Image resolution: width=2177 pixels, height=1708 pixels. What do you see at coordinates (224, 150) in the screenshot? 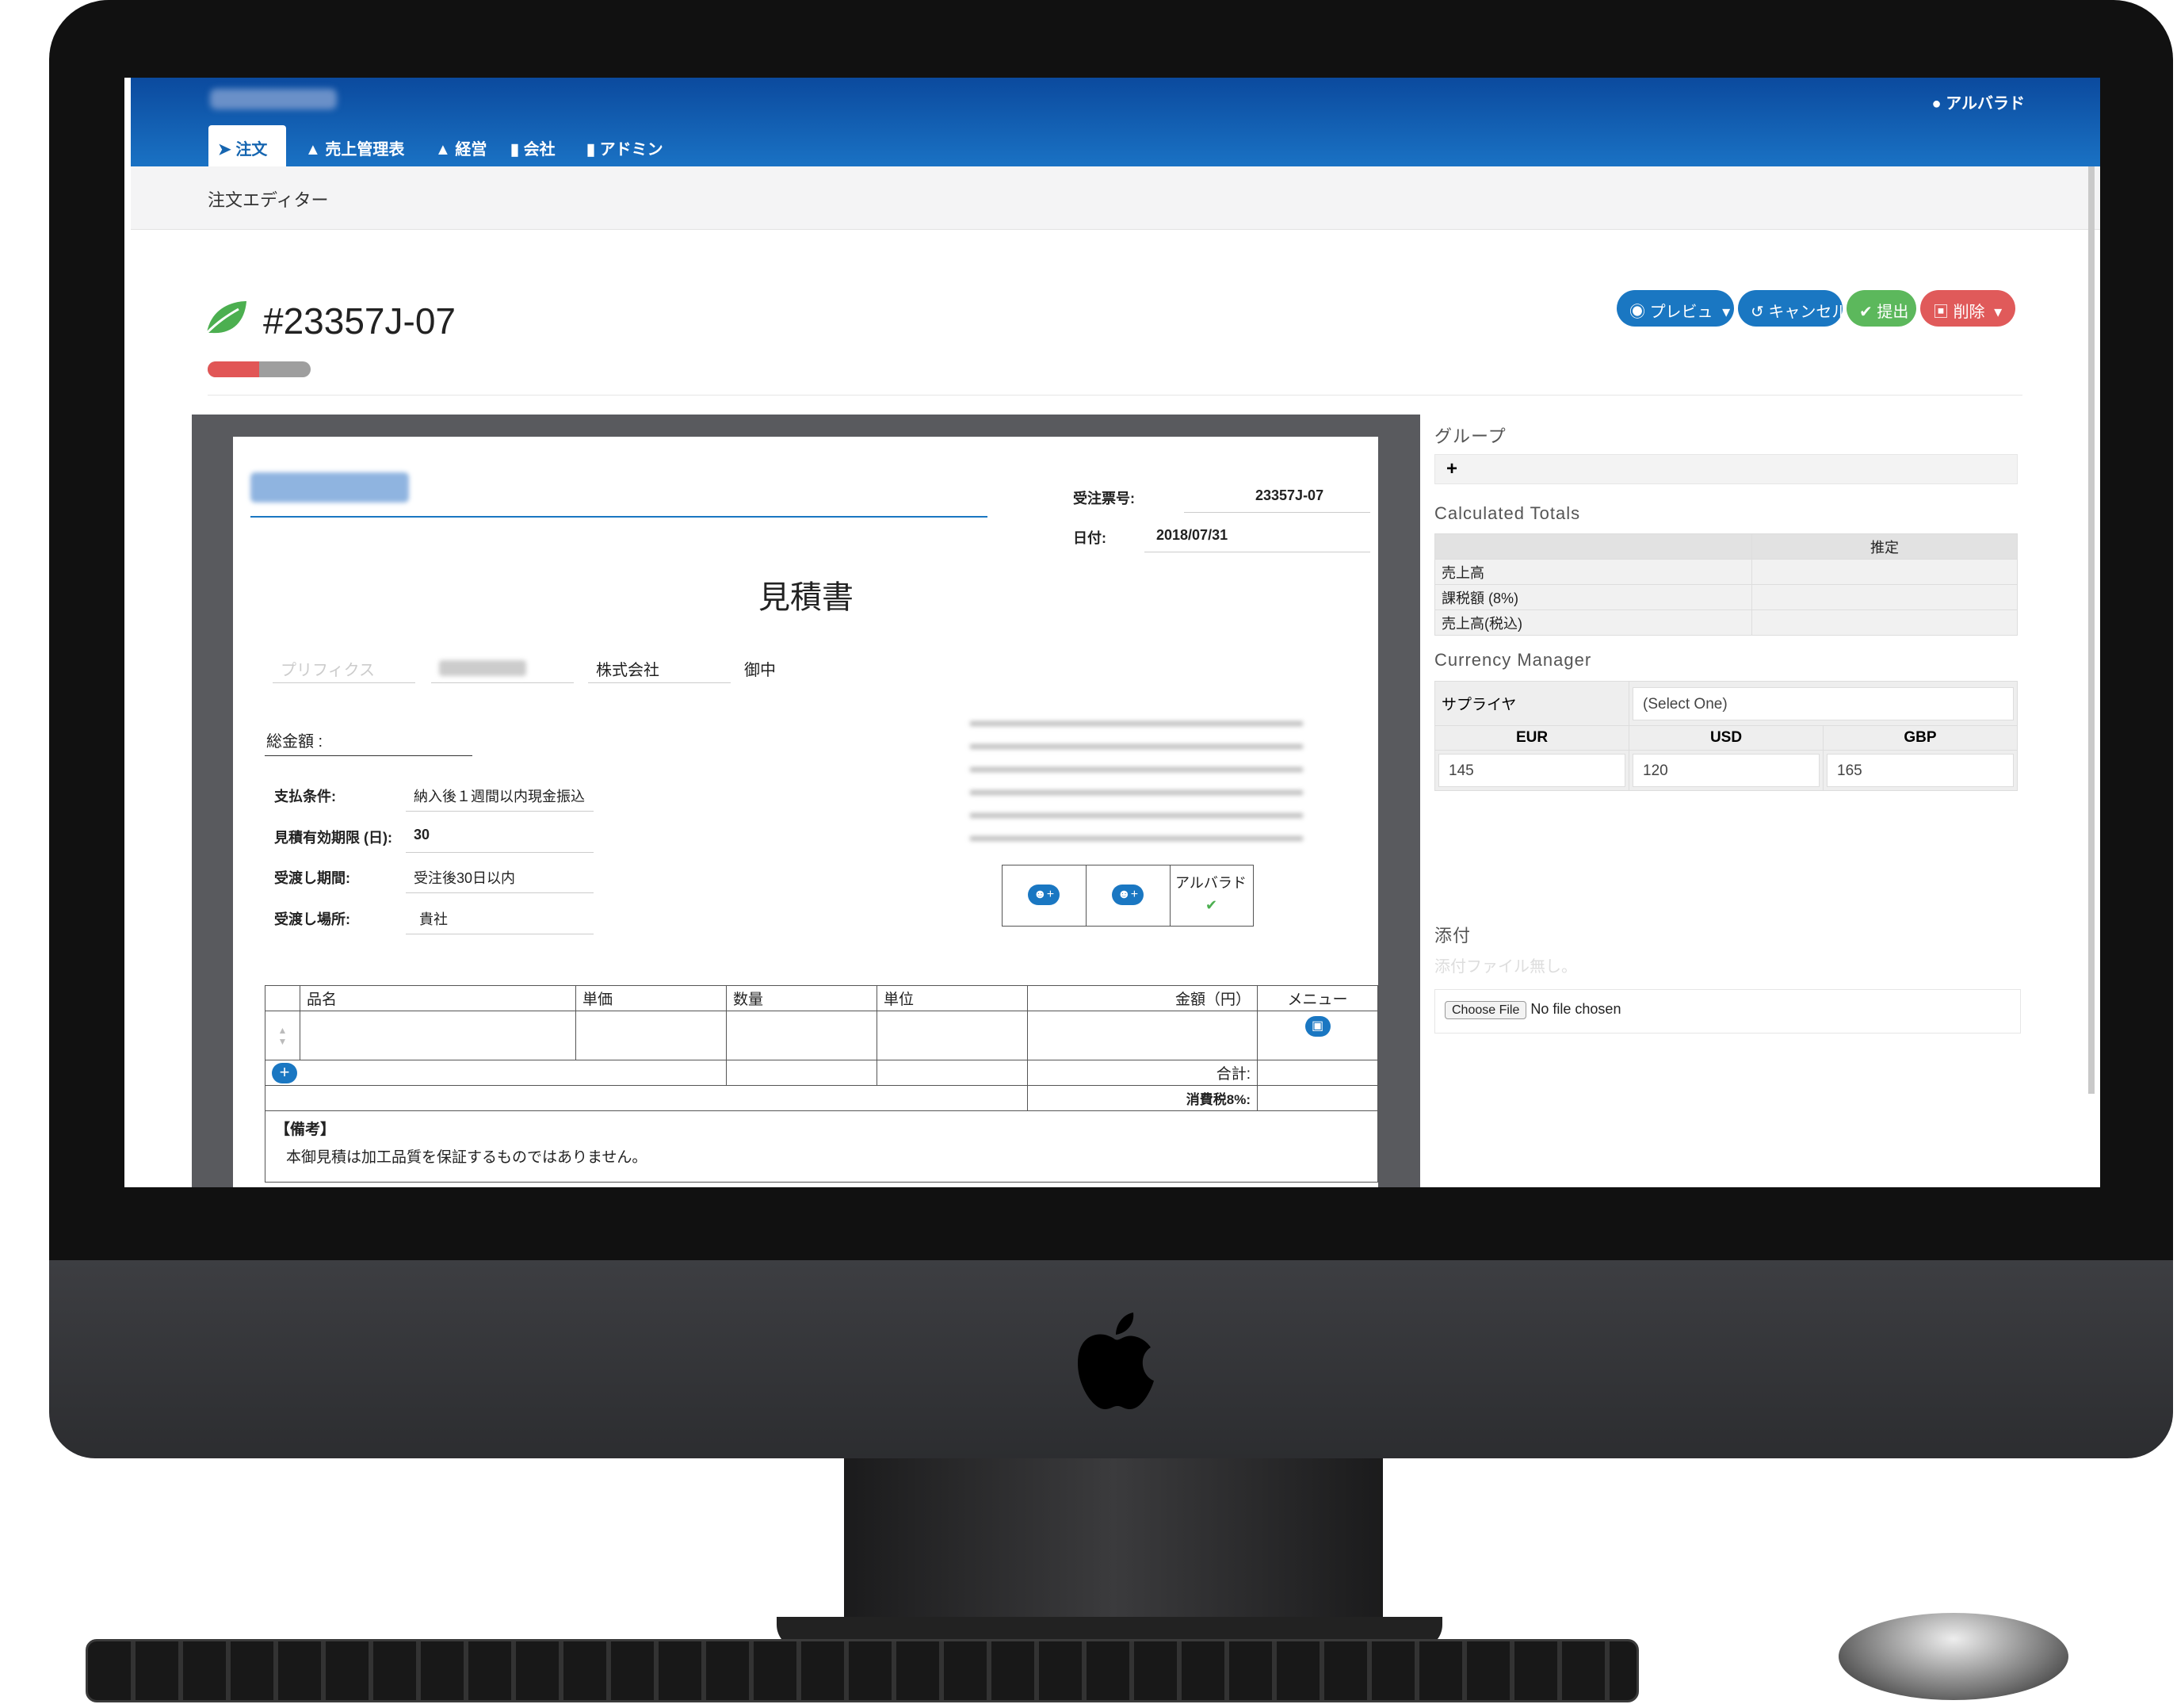
I see `paper-plane-icon: ➤` at bounding box center [224, 150].